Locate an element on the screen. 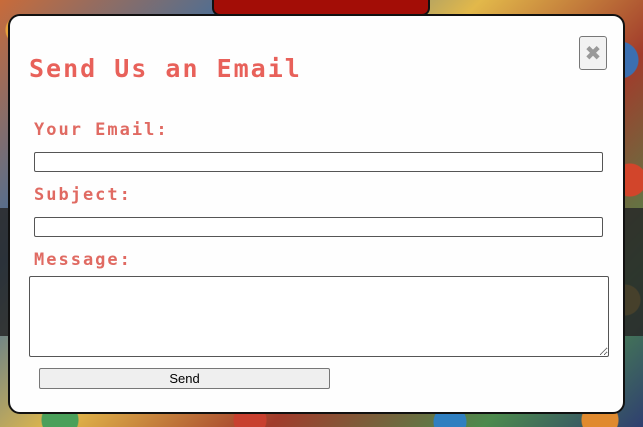  close-button: ✖ is located at coordinates (593, 53).